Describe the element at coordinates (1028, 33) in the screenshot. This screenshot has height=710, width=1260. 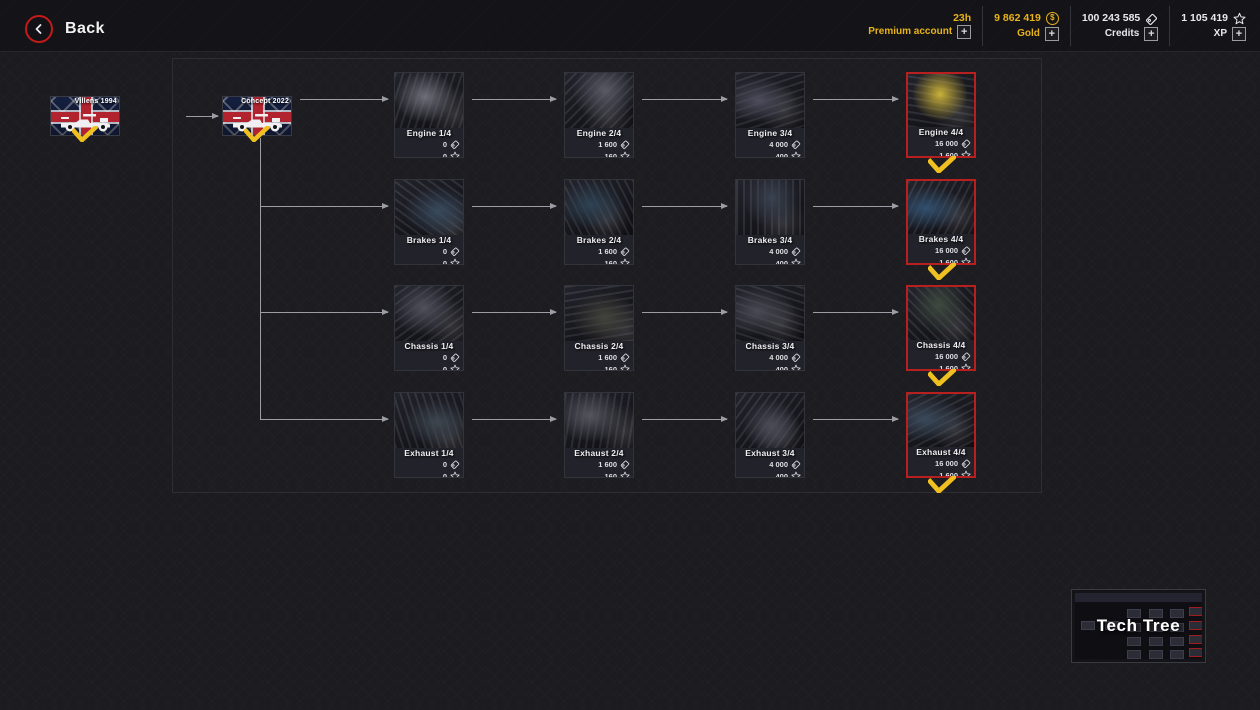
I see `hud-label-gold: Gold` at that location.